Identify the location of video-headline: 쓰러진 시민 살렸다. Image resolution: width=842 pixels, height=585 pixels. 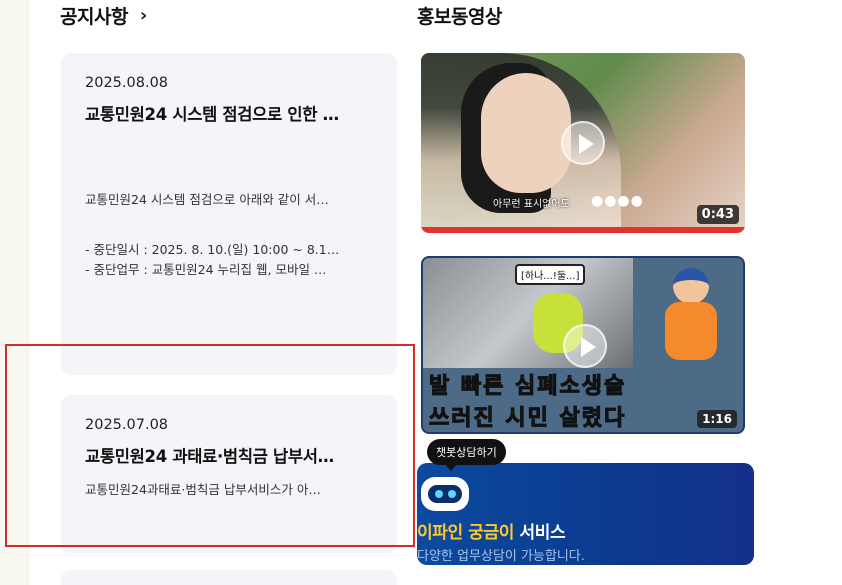
(527, 419).